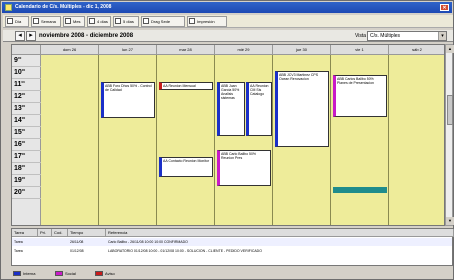 The height and width of the screenshot is (280, 454). I want to click on corner-header, so click(26, 50).